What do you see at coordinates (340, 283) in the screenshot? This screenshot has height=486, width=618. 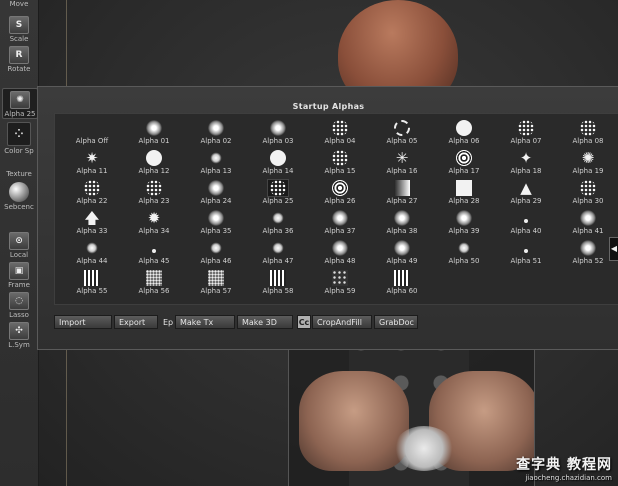 I see `alpha-swatch: Alpha 59` at bounding box center [340, 283].